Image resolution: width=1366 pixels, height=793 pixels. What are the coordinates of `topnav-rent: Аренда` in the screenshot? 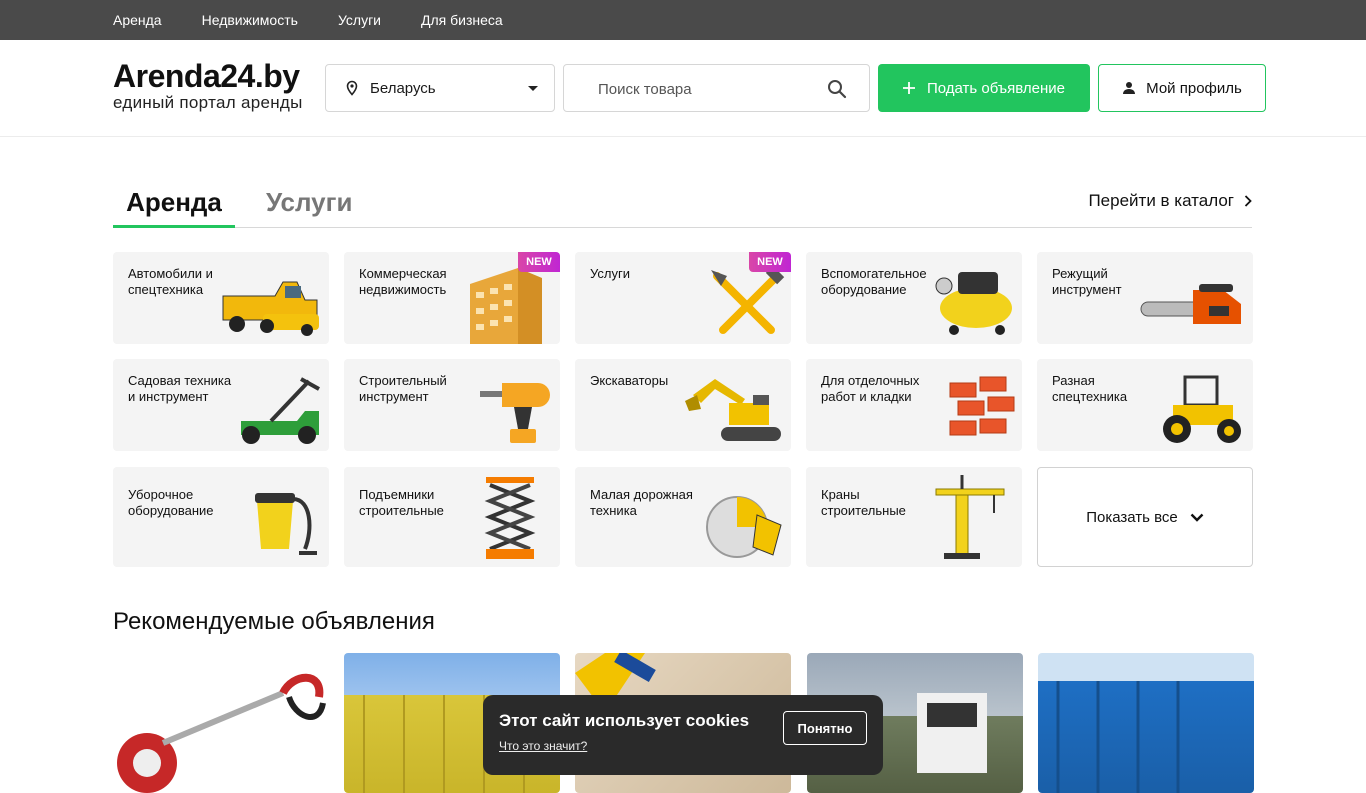 It's located at (137, 20).